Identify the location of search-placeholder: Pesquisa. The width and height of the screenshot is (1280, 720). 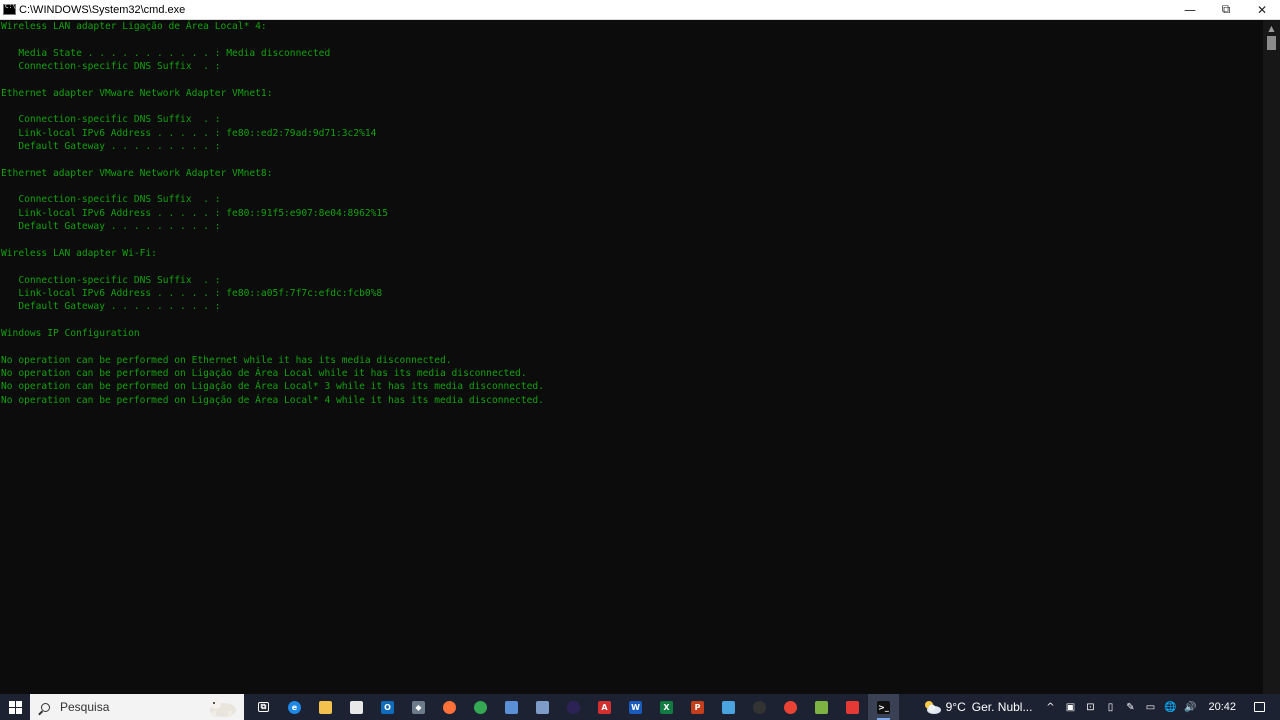
(85, 707).